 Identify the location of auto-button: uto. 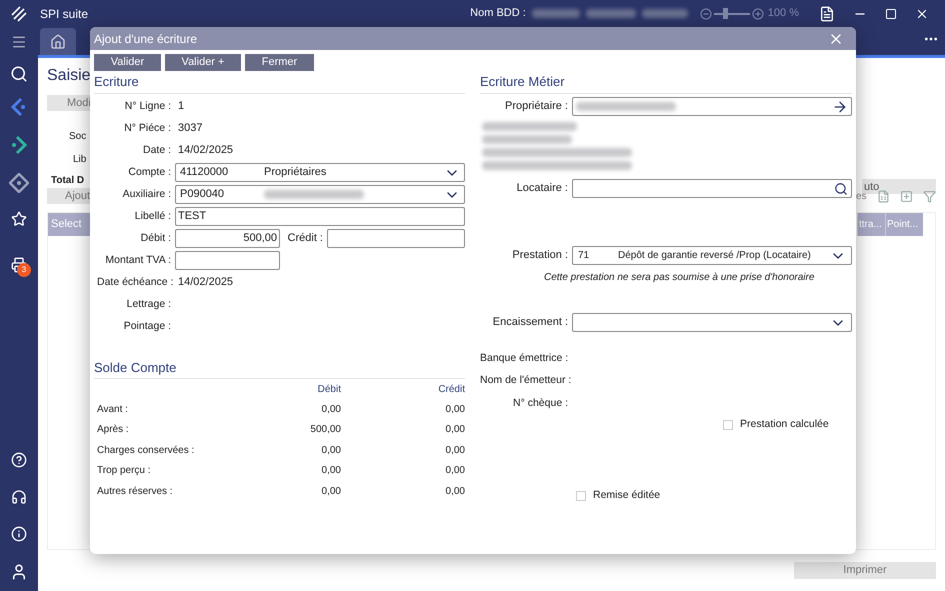
(899, 186).